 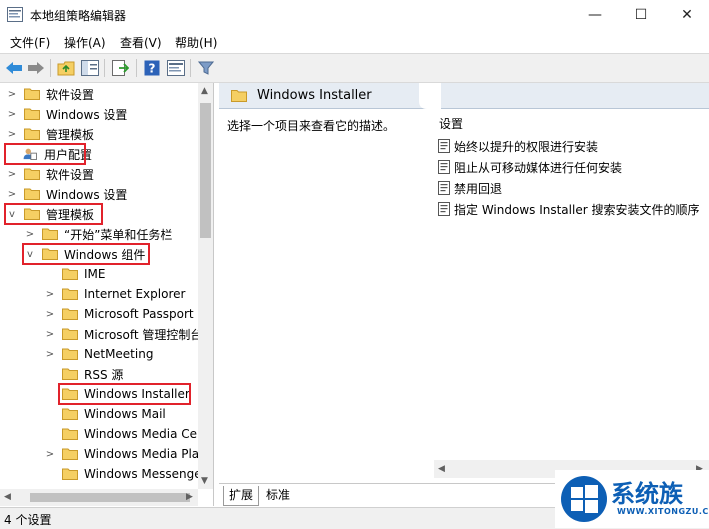 What do you see at coordinates (118, 234) in the screenshot?
I see `tree-item-label: “开始”菜单和任务栏` at bounding box center [118, 234].